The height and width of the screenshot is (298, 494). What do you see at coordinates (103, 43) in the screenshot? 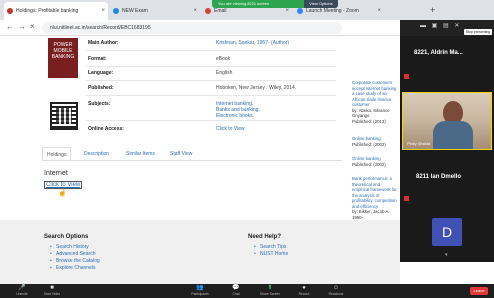
I see `field-label: Main Author:` at bounding box center [103, 43].